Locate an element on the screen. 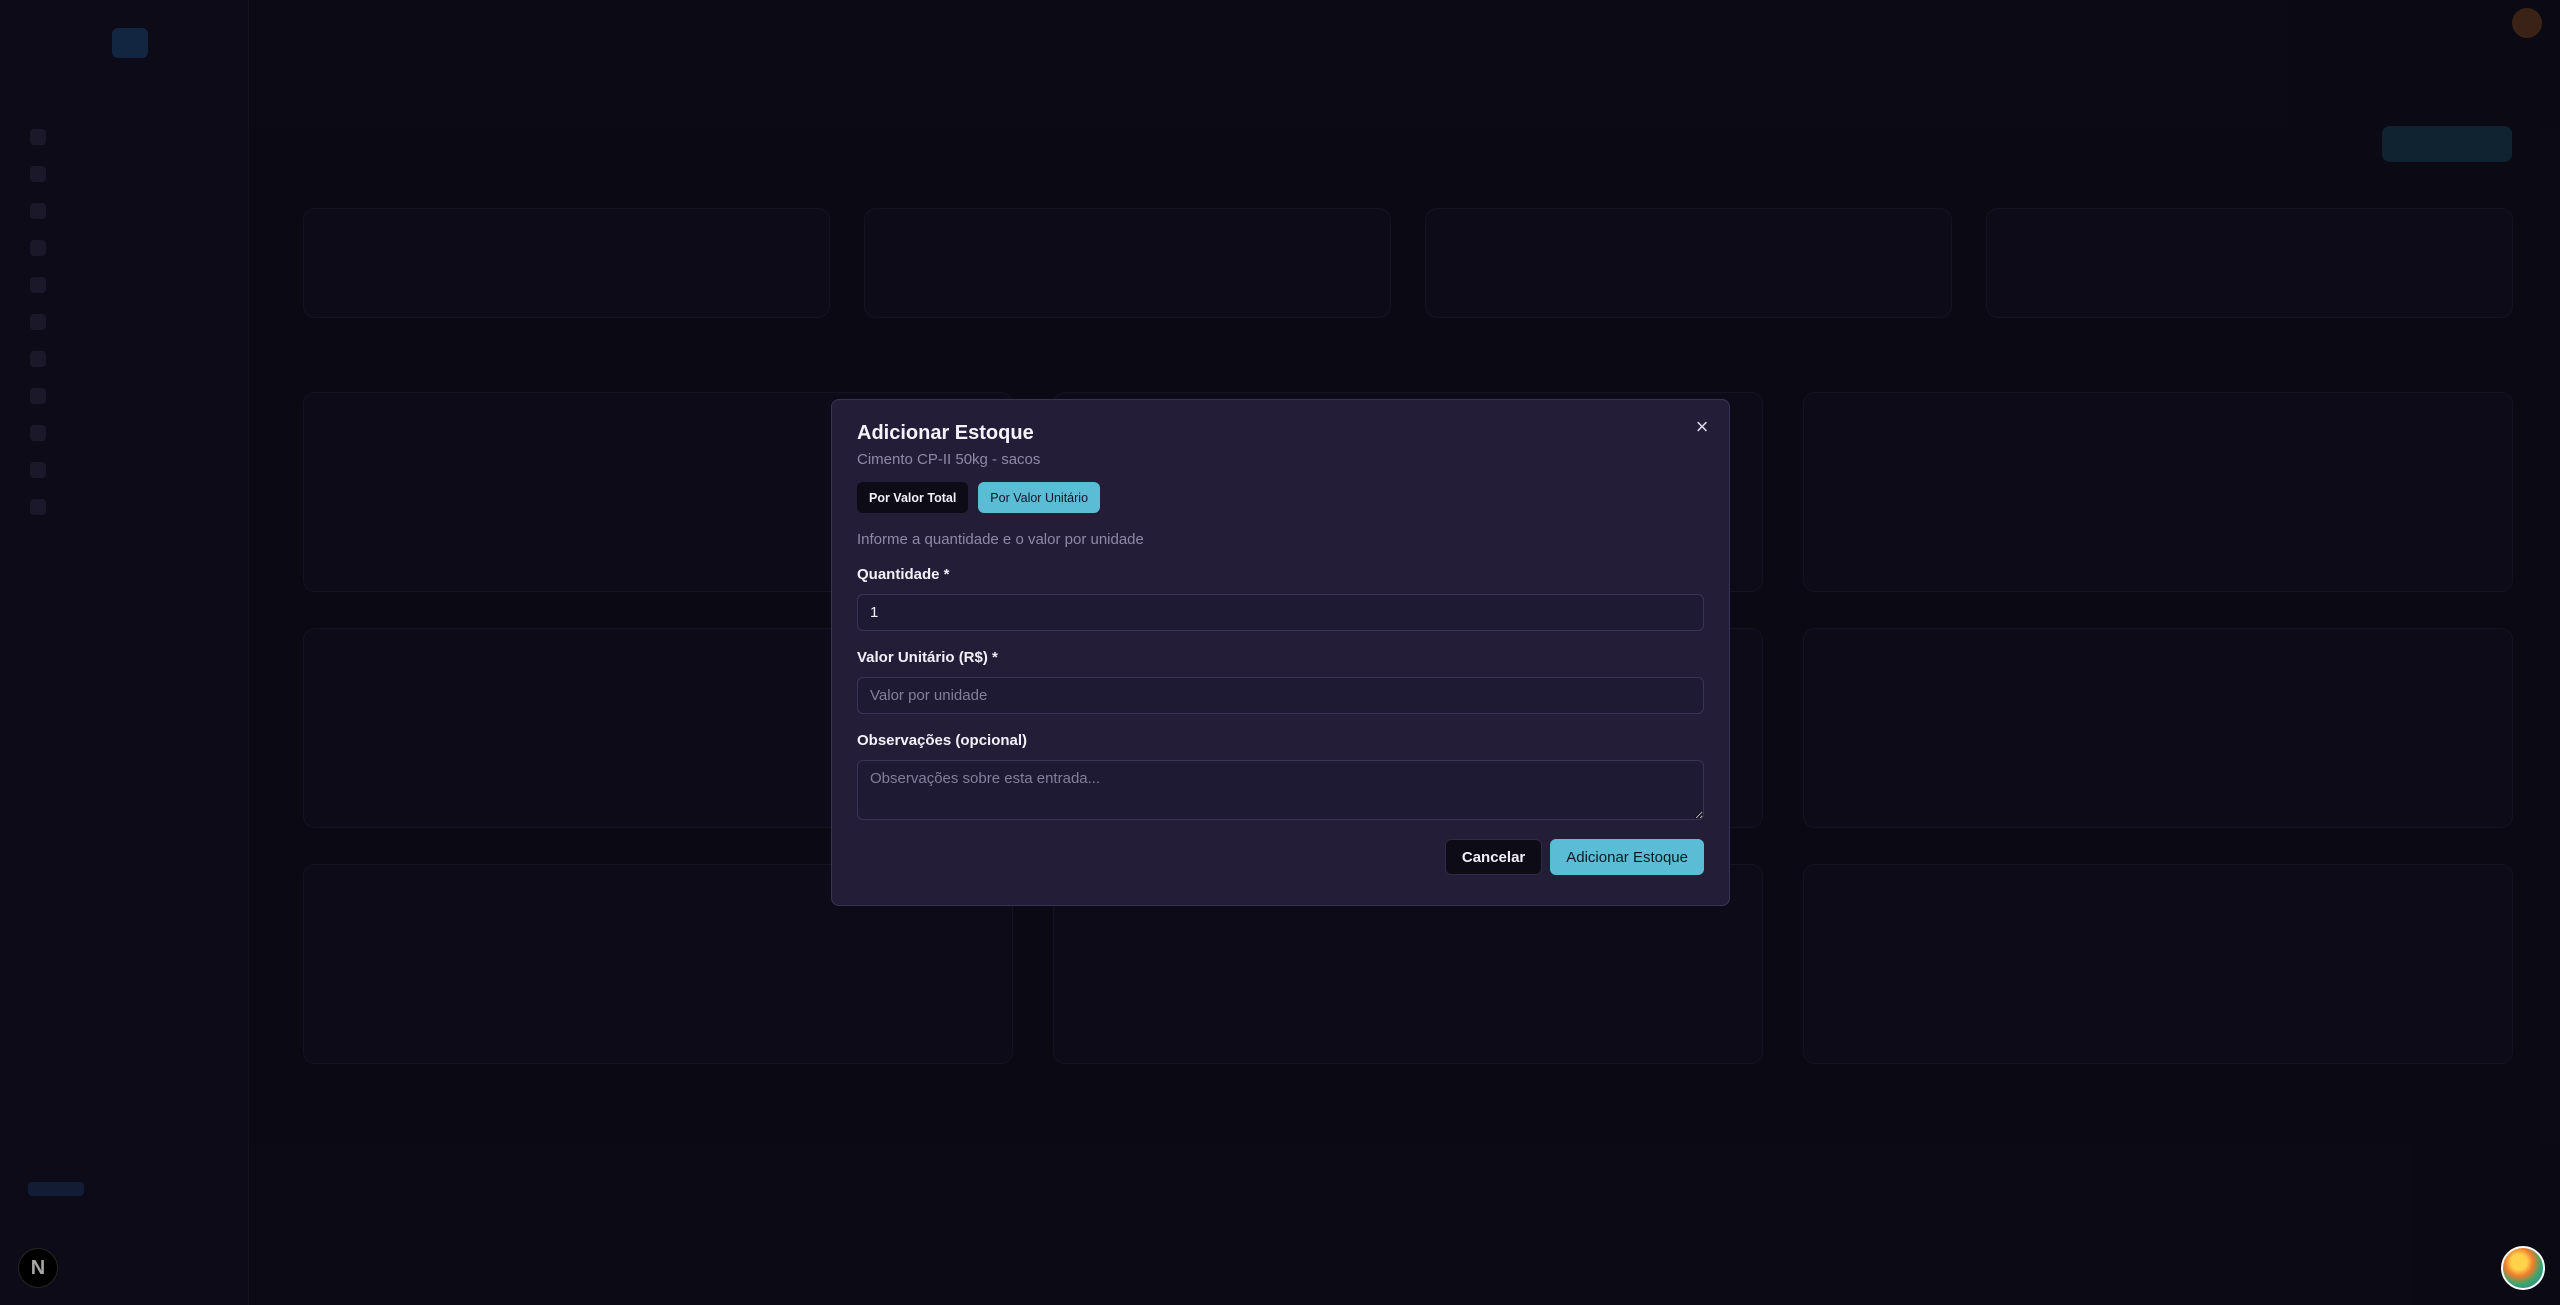 This screenshot has width=2560, height=1305. value-mode-toggle: Por Valor Total Por Valor Unitário is located at coordinates (1280, 497).